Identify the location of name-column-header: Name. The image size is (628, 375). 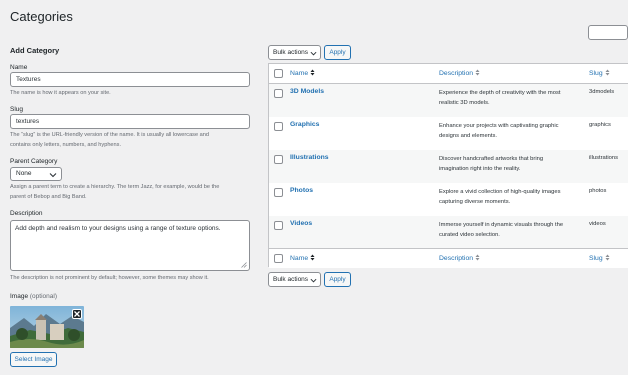
(302, 73).